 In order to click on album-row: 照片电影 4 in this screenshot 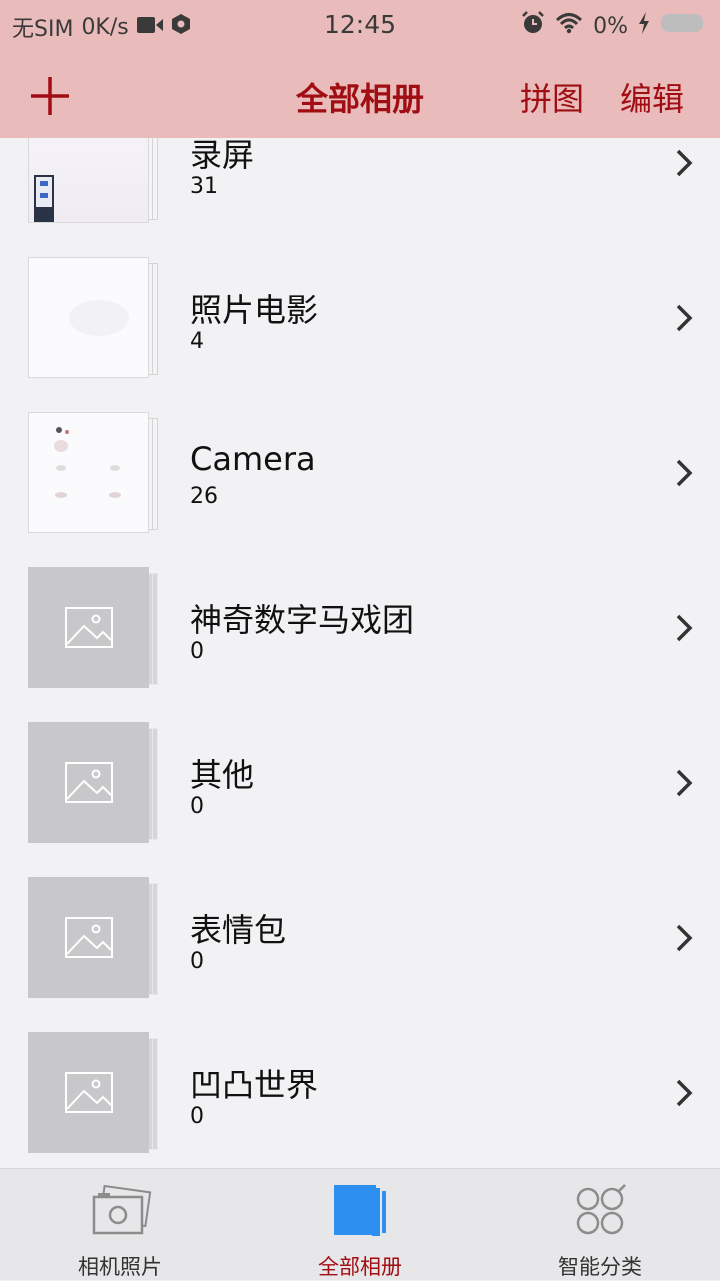, I will do `click(360, 332)`.